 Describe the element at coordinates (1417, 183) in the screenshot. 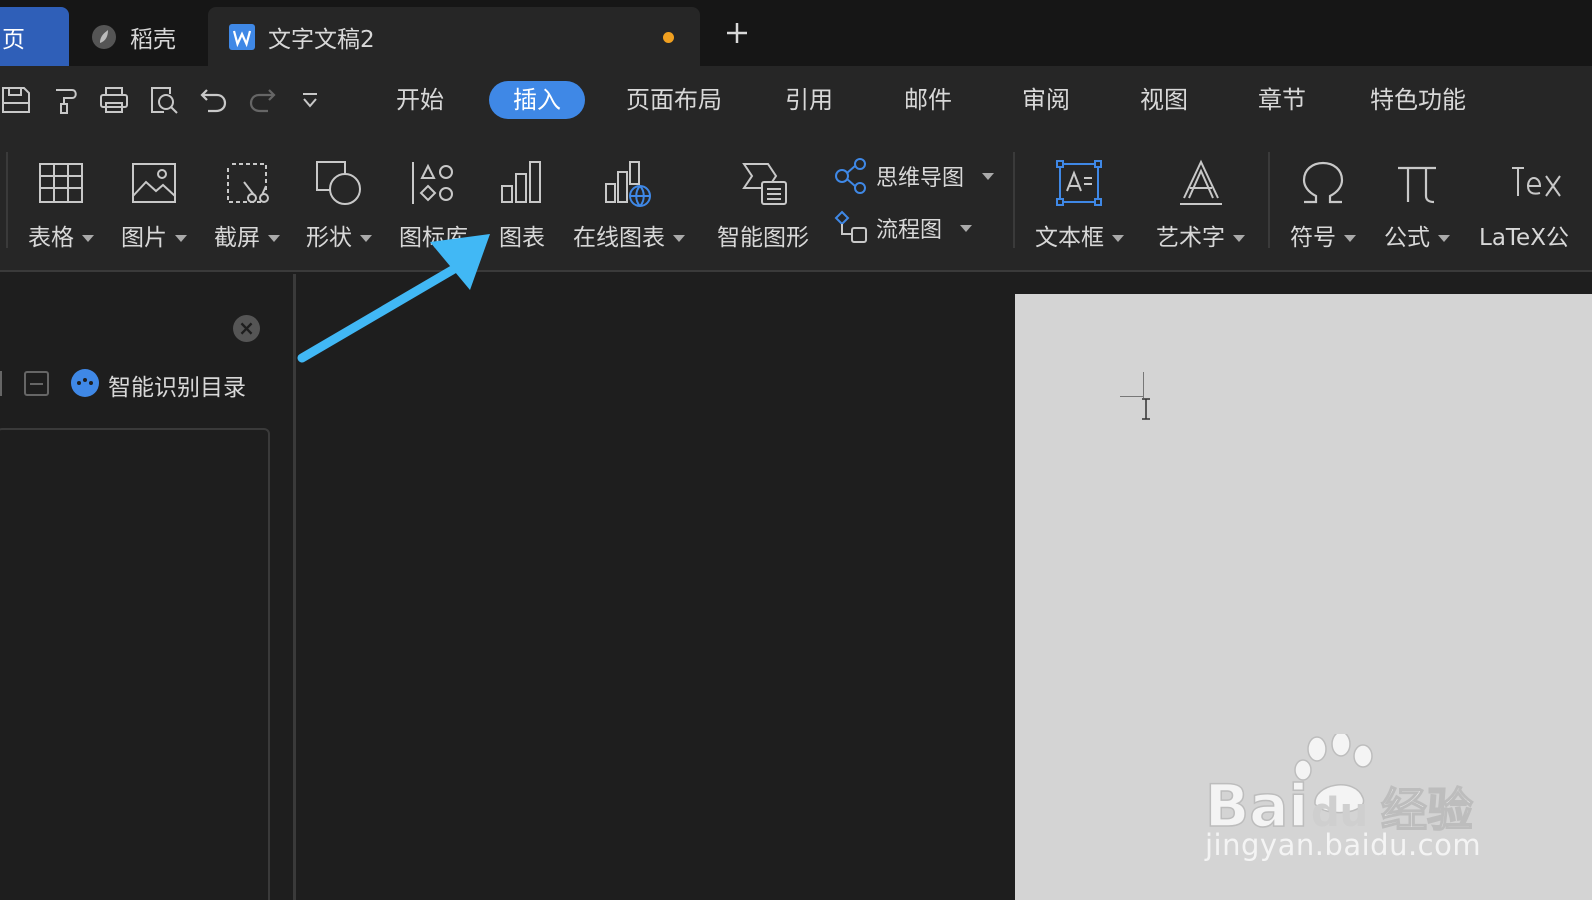

I see `pi-formula-icon` at that location.